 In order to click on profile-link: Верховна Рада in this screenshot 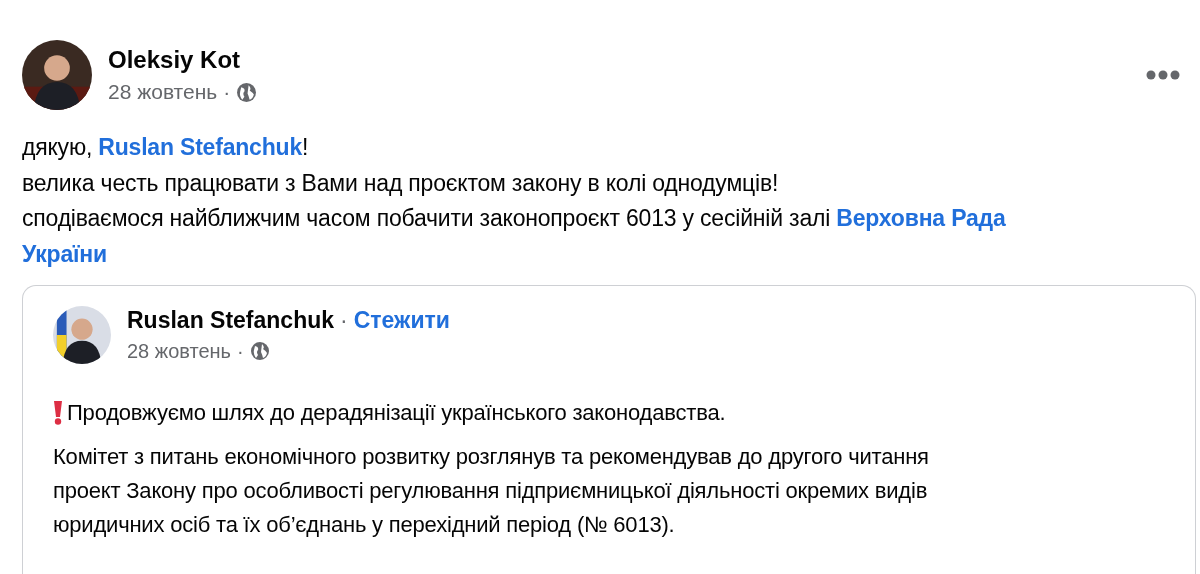, I will do `click(921, 218)`.